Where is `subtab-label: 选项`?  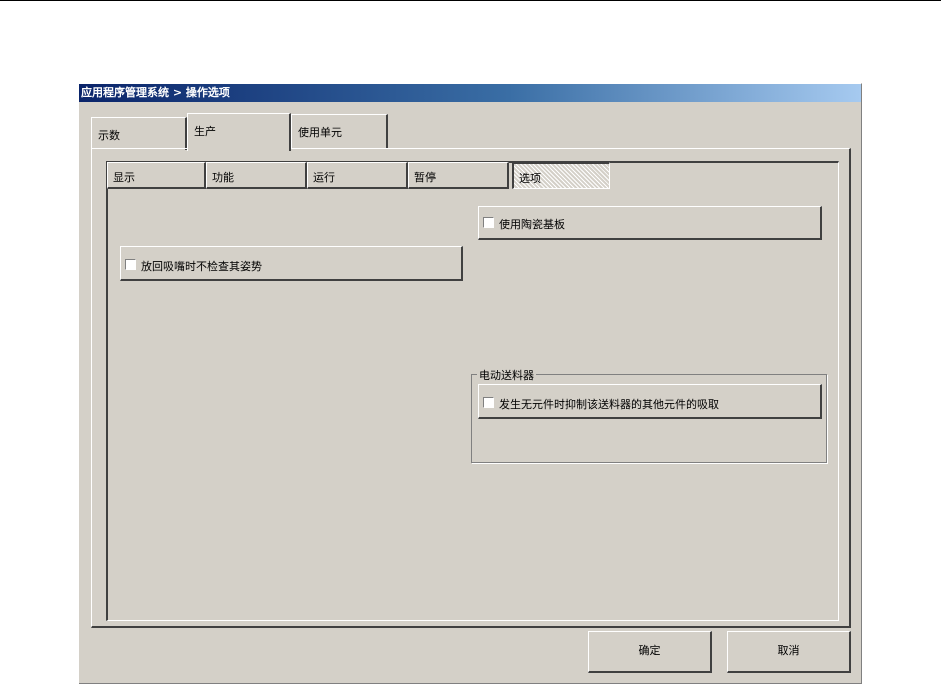
subtab-label: 选项 is located at coordinates (530, 178).